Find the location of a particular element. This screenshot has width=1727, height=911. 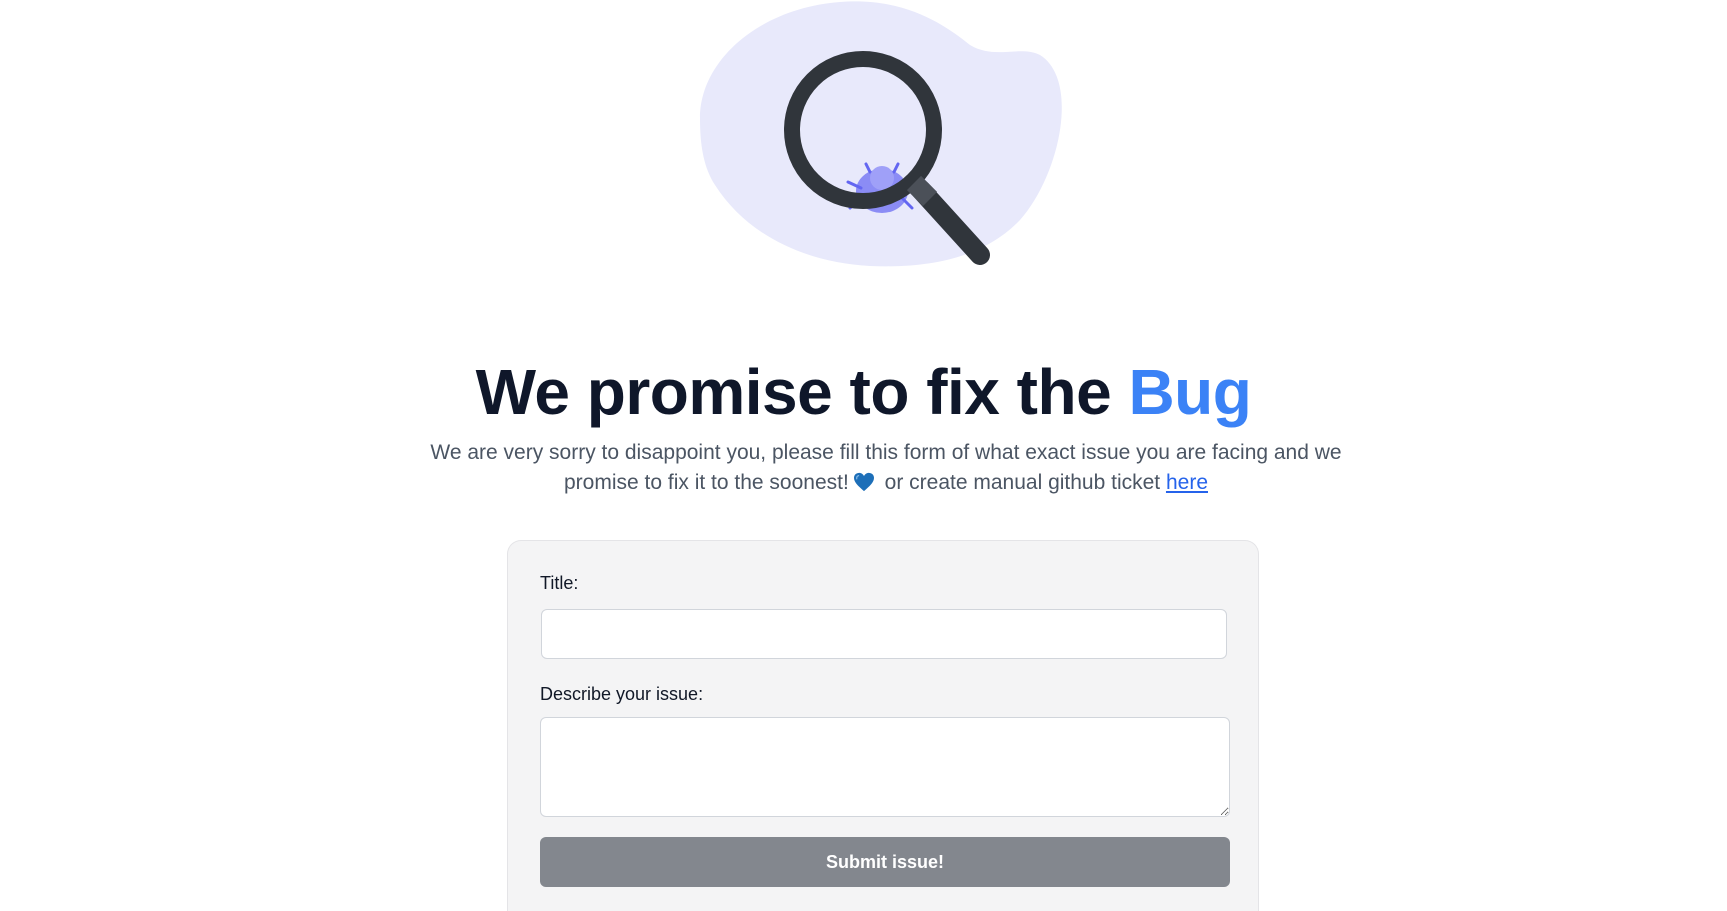

title-input is located at coordinates (884, 634).